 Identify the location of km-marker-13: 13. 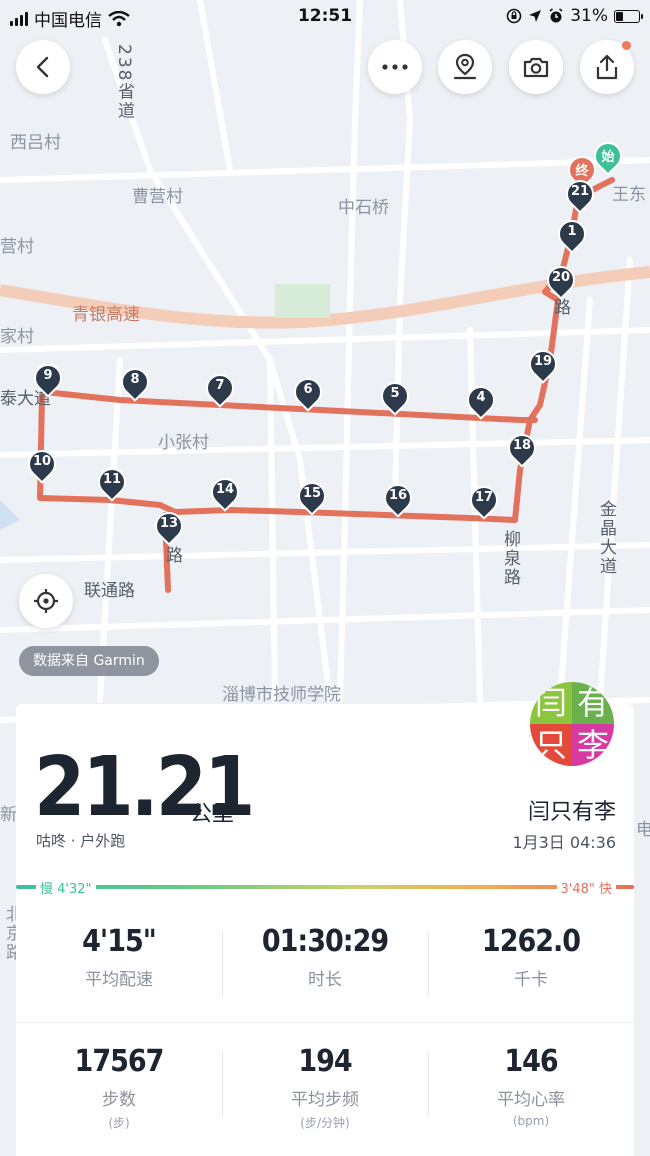
(169, 526).